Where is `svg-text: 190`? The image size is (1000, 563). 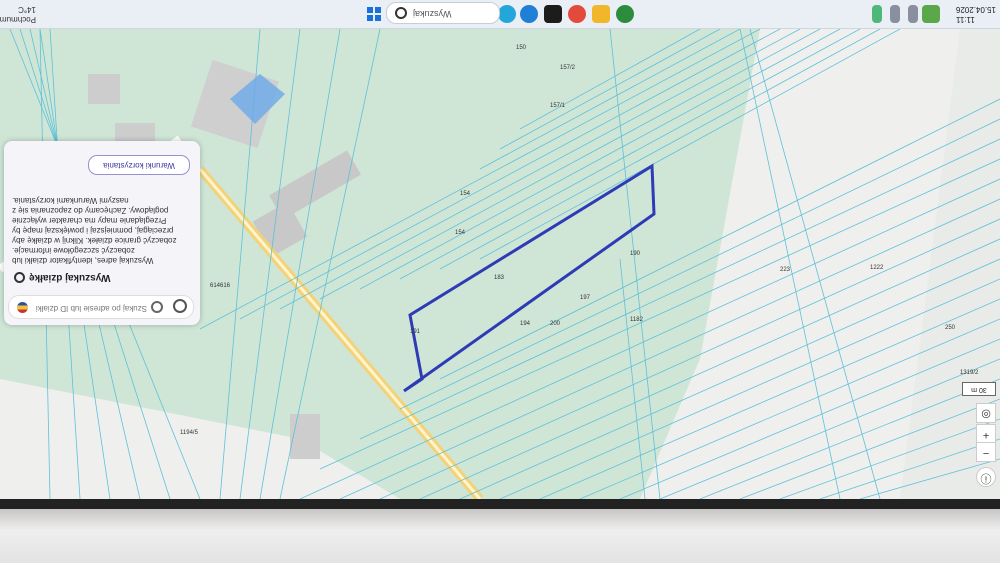
svg-text: 190 is located at coordinates (635, 254).